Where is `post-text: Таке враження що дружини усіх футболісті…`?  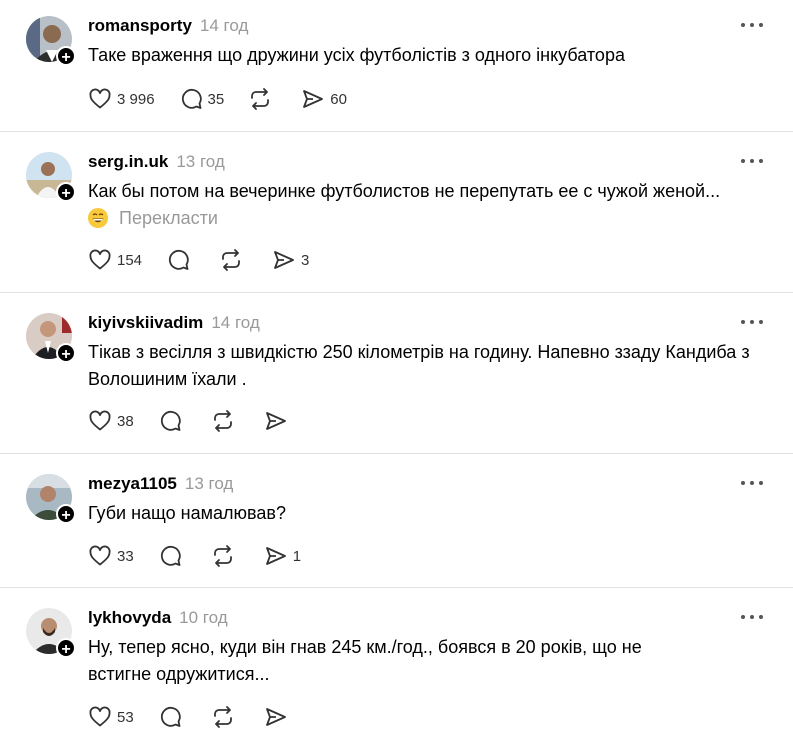
post-text: Таке враження що дружини усіх футболісті… is located at coordinates (356, 55).